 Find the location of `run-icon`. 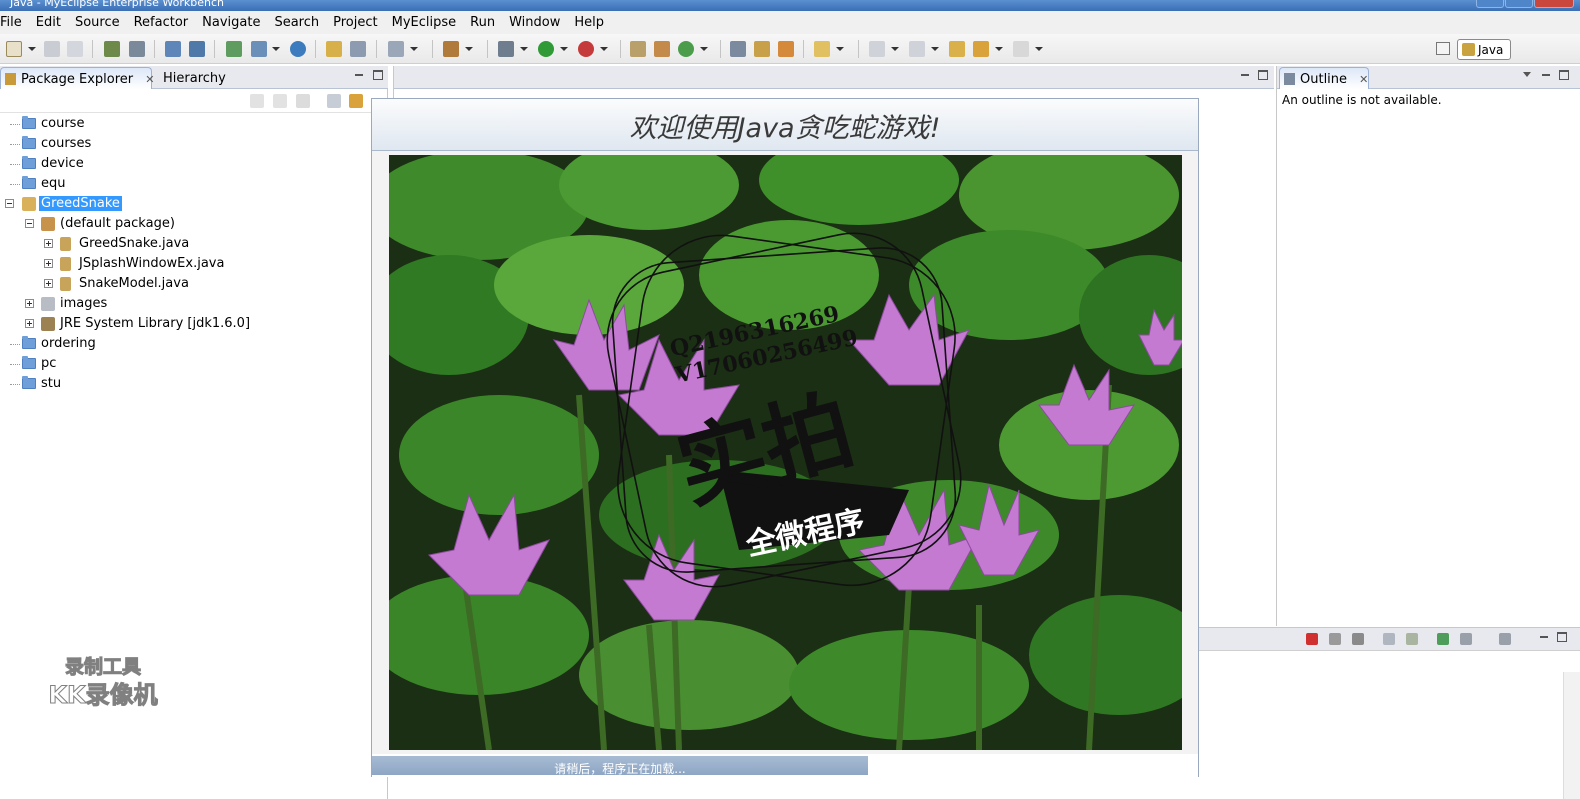

run-icon is located at coordinates (546, 49).